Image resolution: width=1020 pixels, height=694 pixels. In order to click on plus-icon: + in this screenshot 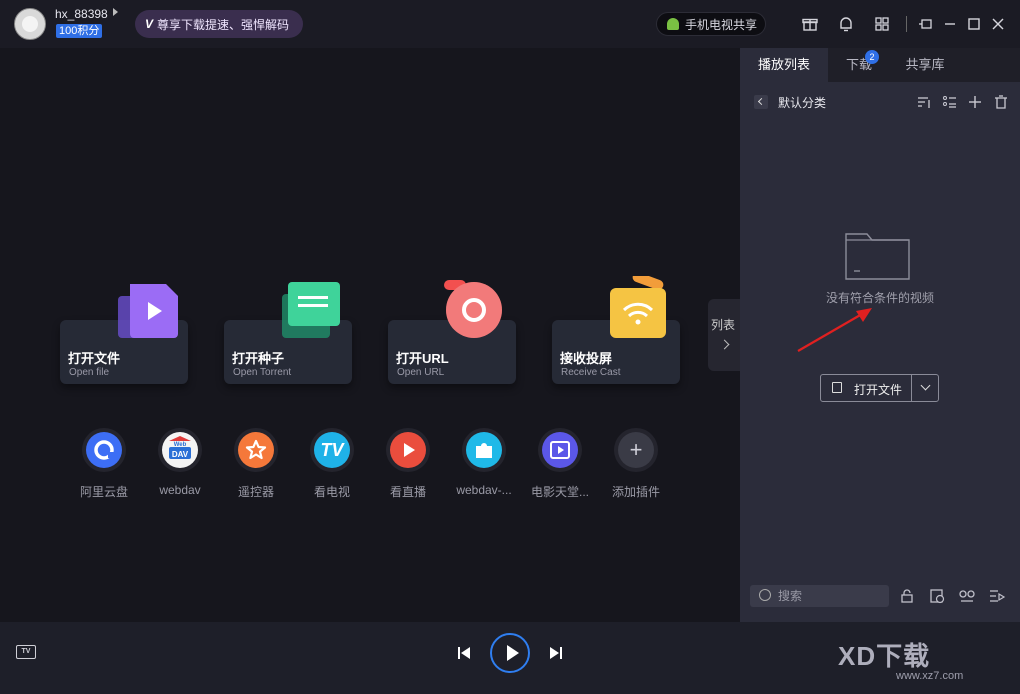, I will do `click(636, 450)`.